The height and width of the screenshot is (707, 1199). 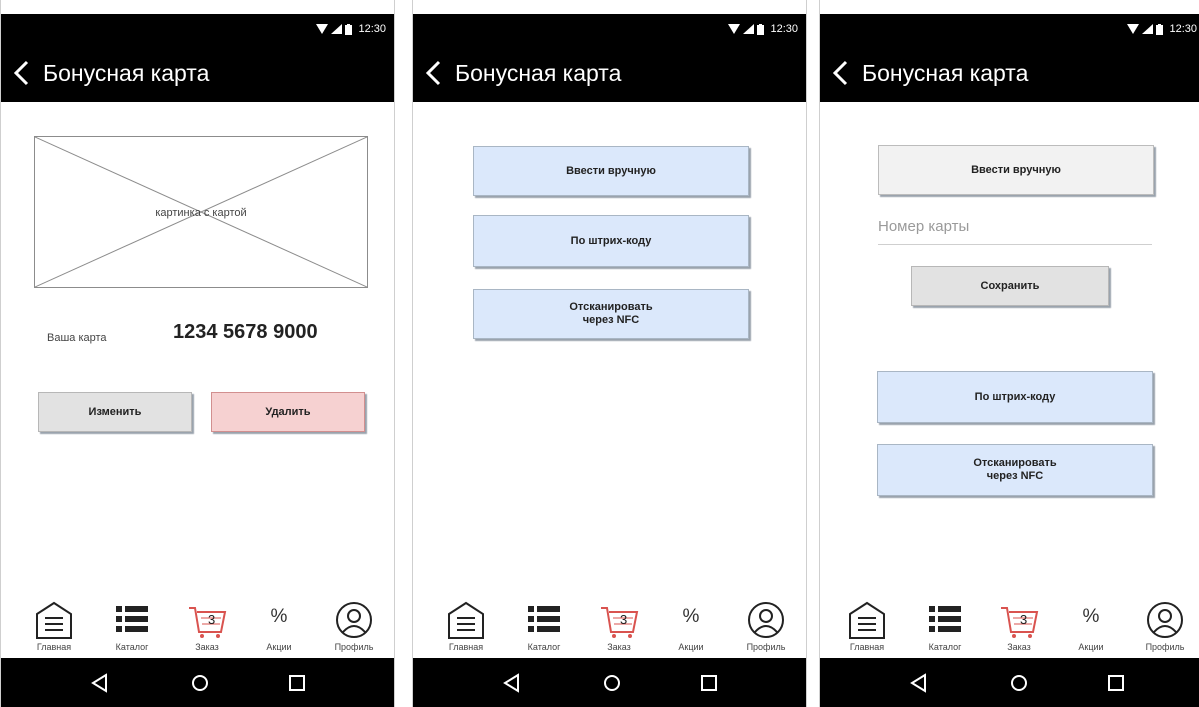 I want to click on card-image-placeholder: картинка с картой, so click(x=201, y=212).